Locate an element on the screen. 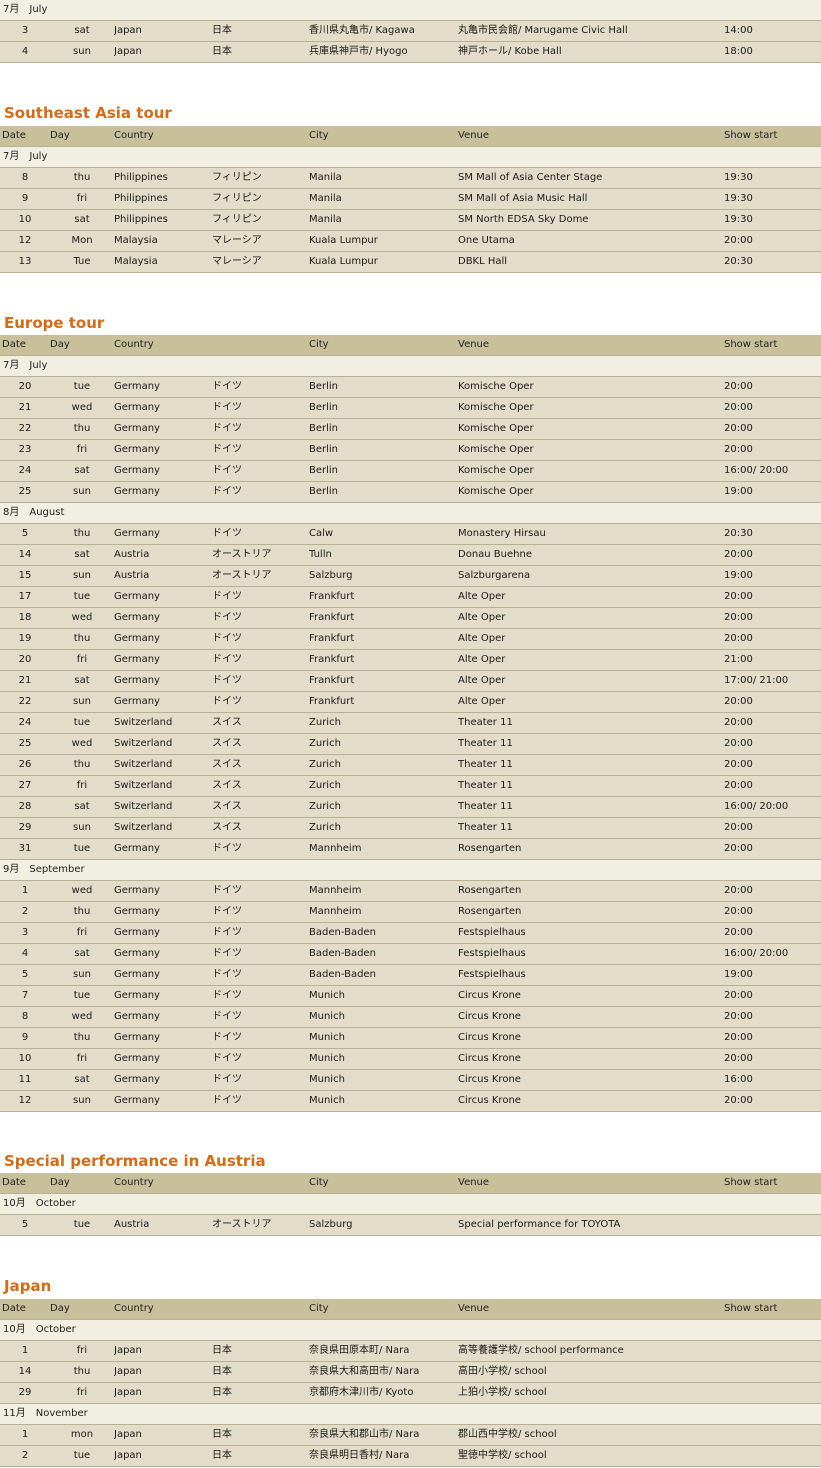  show-start-cell: 19:30 is located at coordinates (772, 220).